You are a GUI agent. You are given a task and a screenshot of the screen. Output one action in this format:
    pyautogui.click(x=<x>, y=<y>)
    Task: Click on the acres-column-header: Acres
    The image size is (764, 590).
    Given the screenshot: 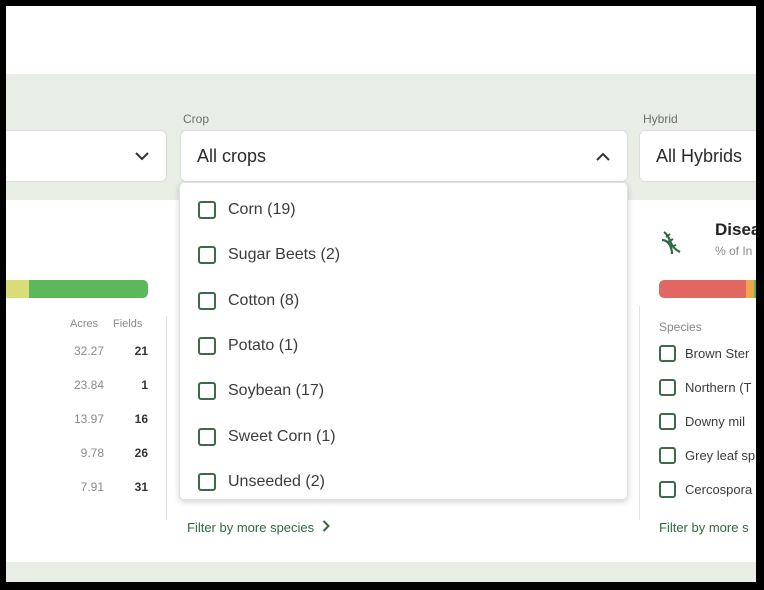 What is the action you would take?
    pyautogui.click(x=84, y=324)
    